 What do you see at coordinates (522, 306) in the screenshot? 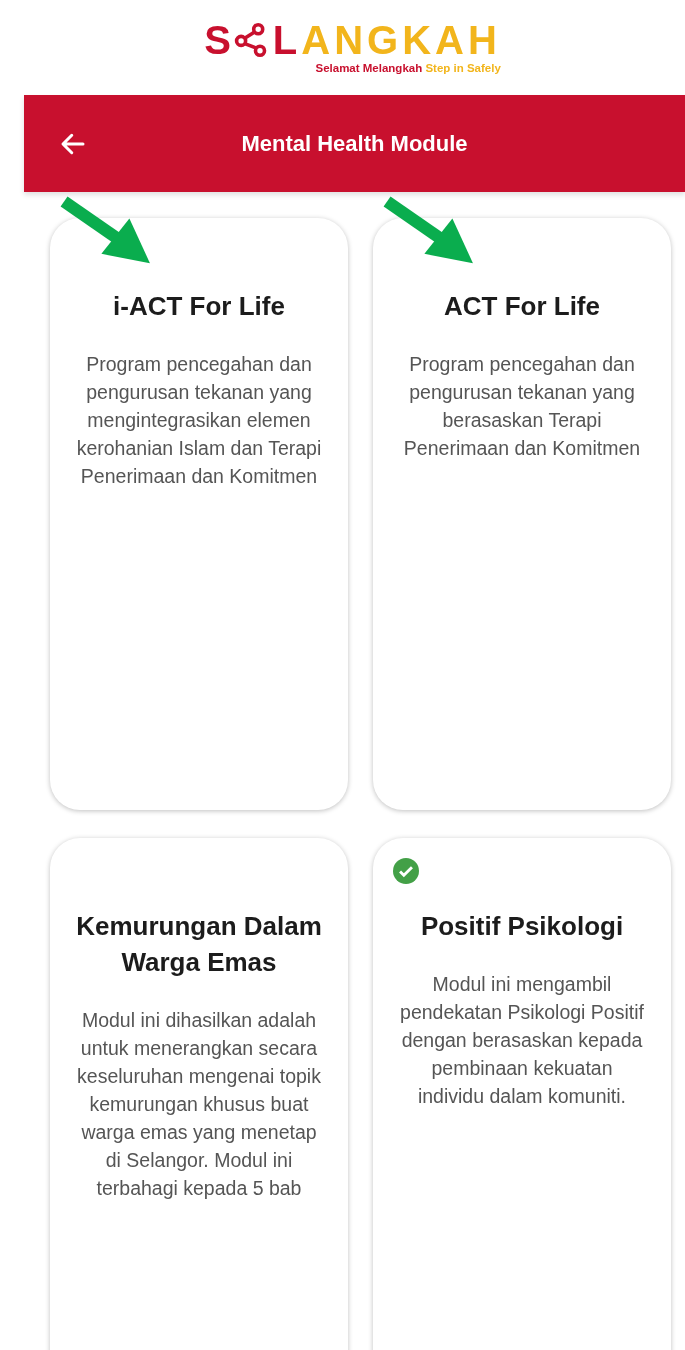
I see `module-title: ACT For Life` at bounding box center [522, 306].